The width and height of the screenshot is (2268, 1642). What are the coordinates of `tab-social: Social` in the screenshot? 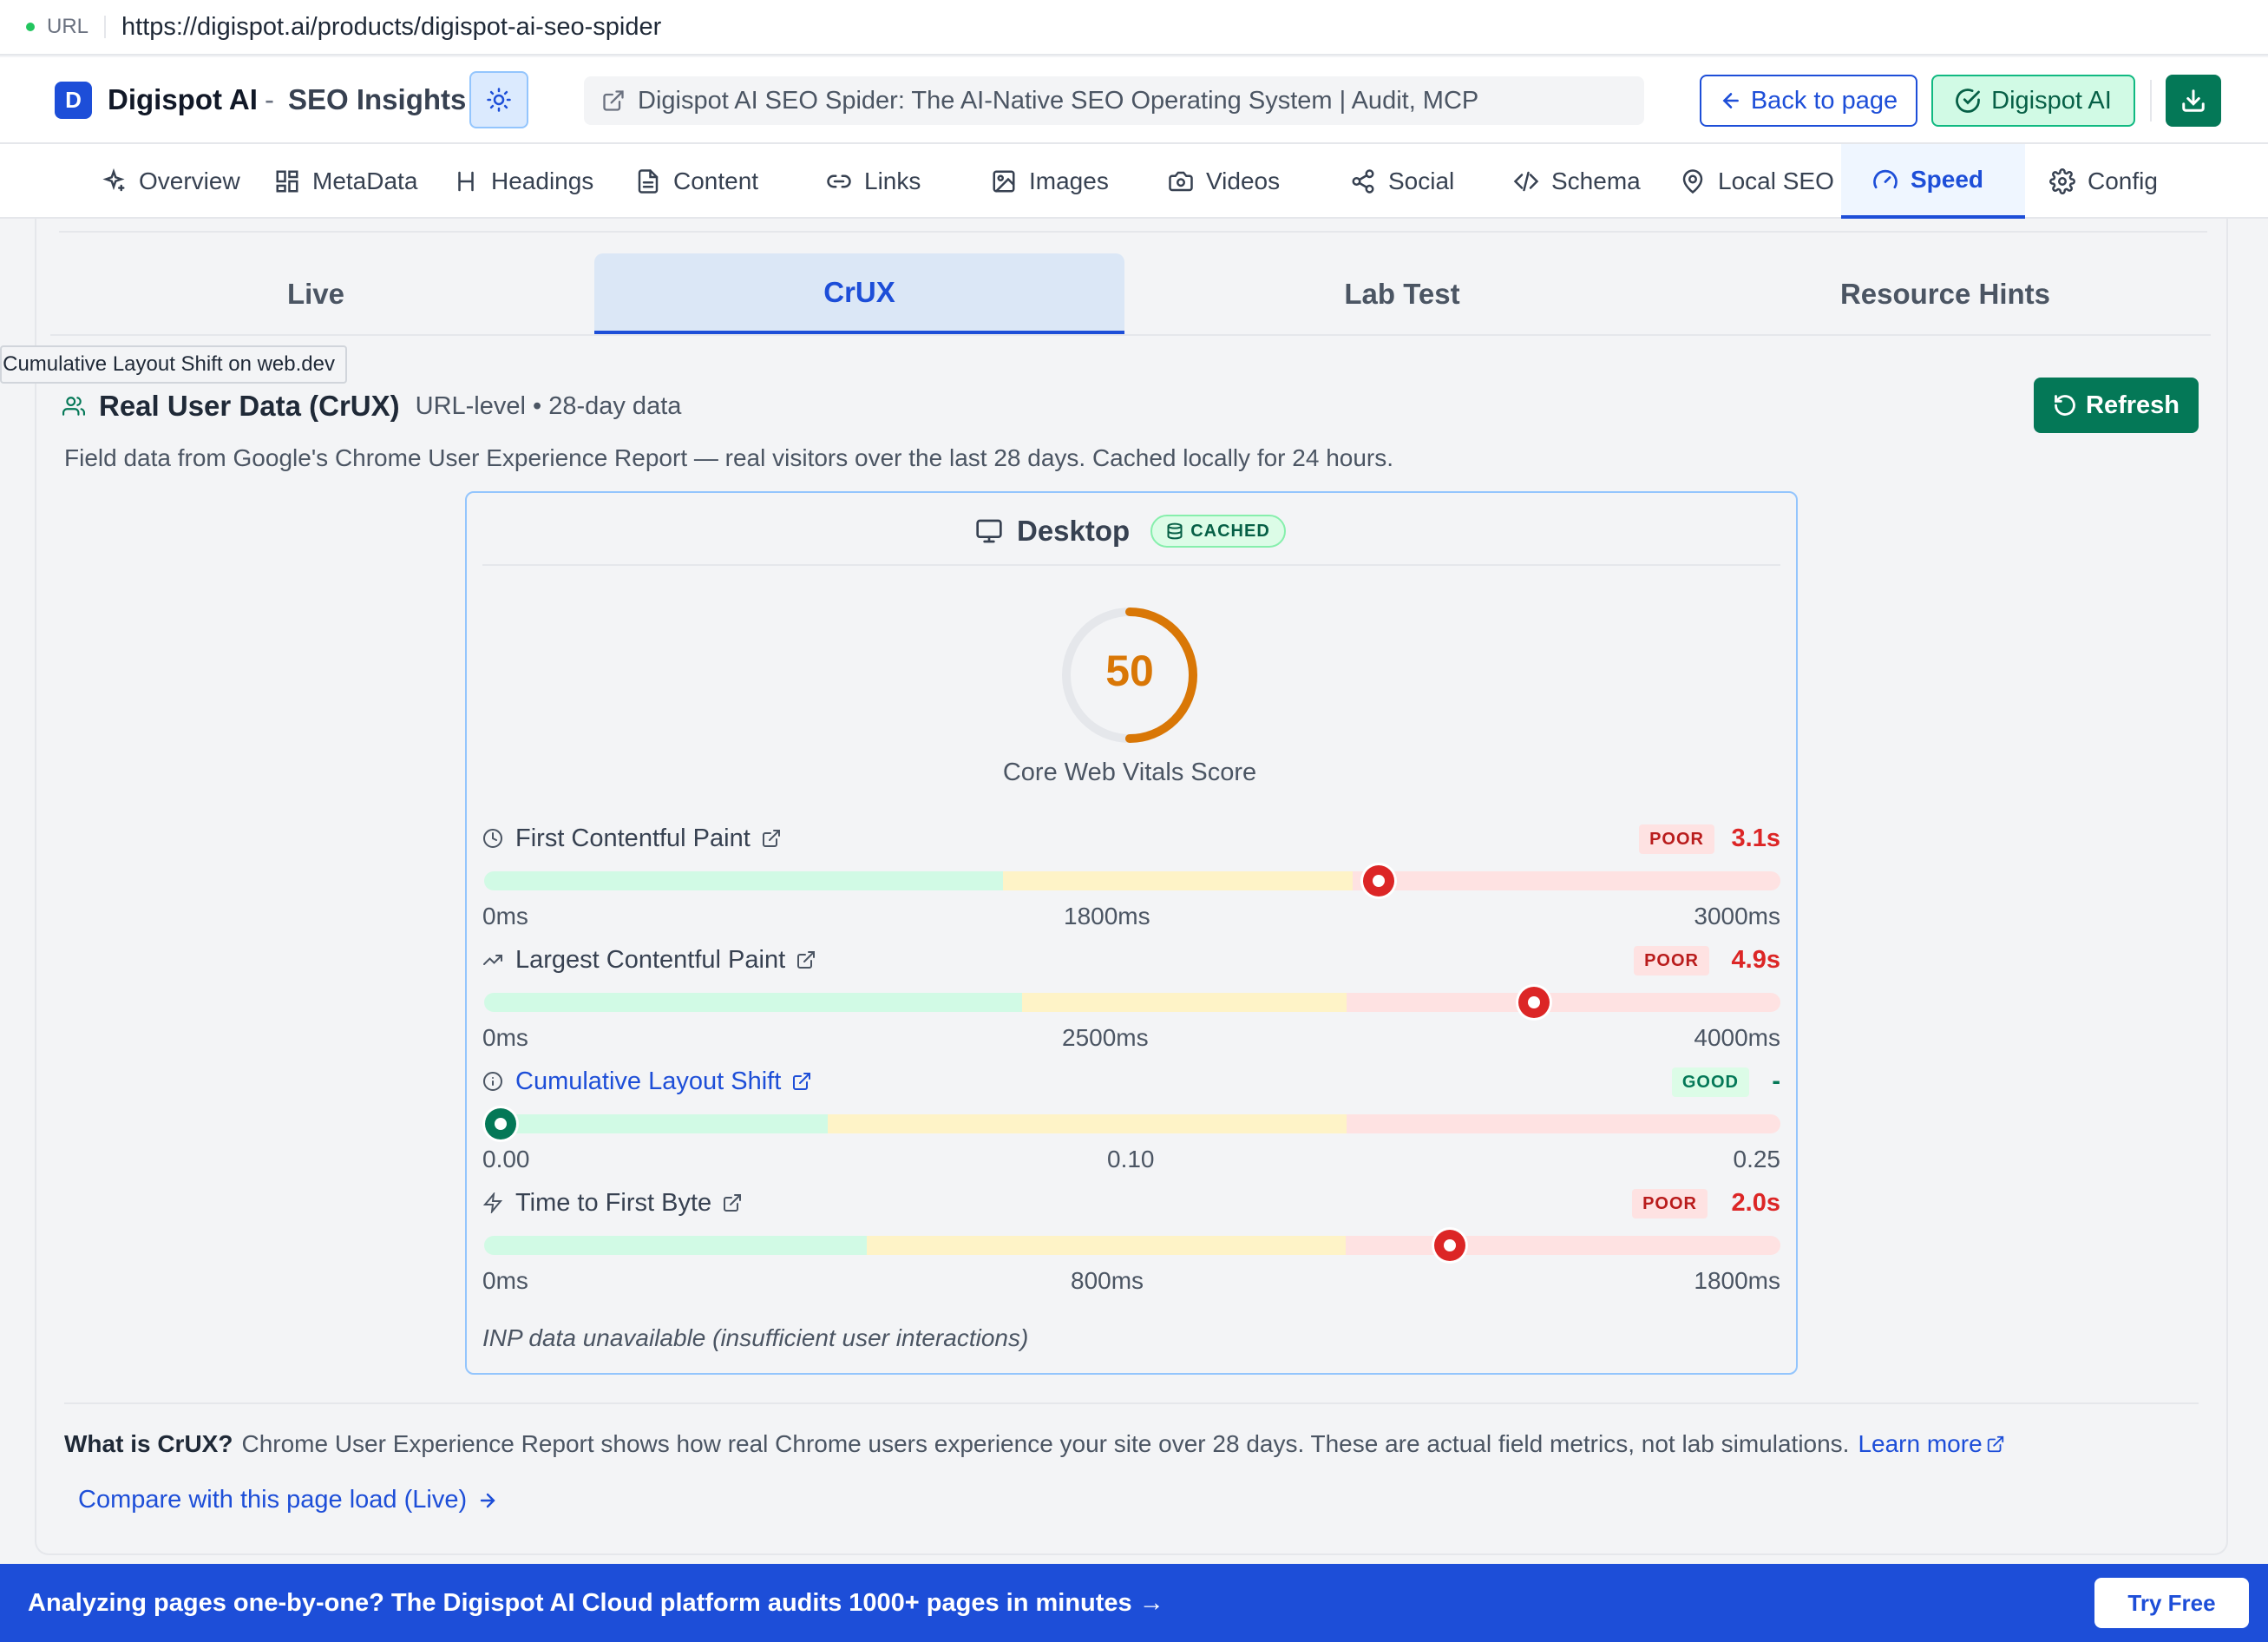 It's located at (1402, 181).